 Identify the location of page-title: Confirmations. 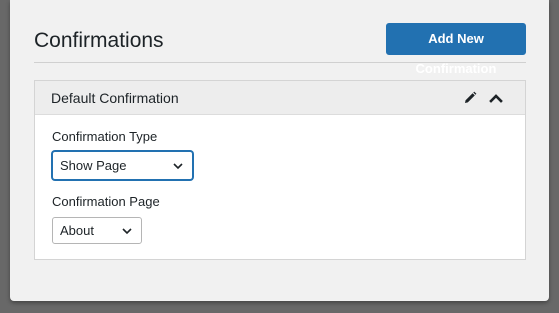
(99, 40).